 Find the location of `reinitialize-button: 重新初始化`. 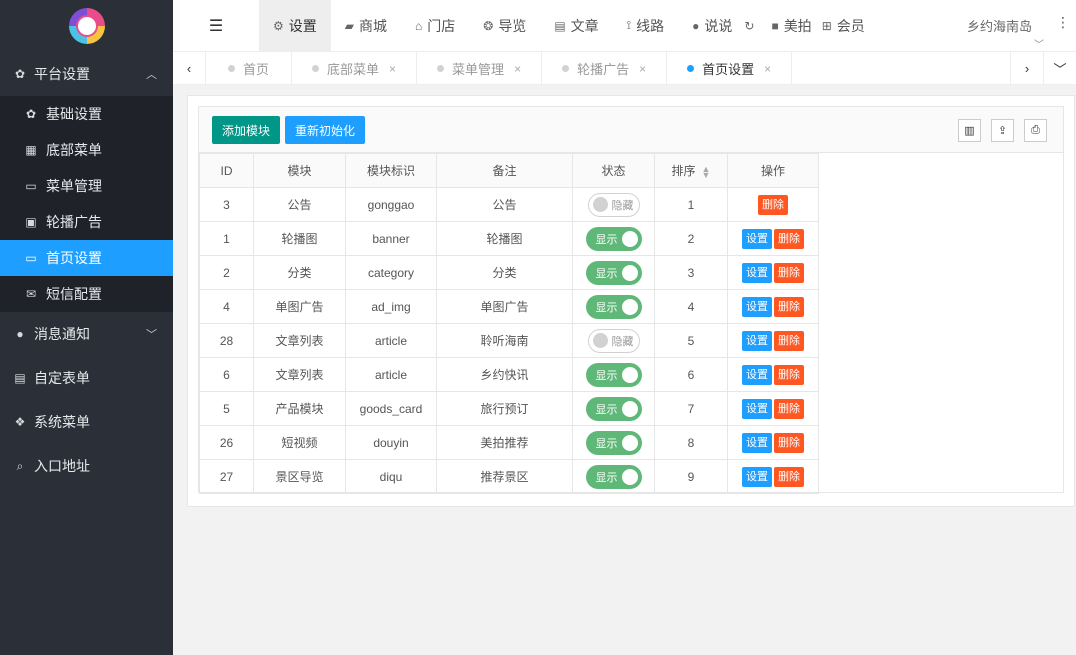

reinitialize-button: 重新初始化 is located at coordinates (325, 130).